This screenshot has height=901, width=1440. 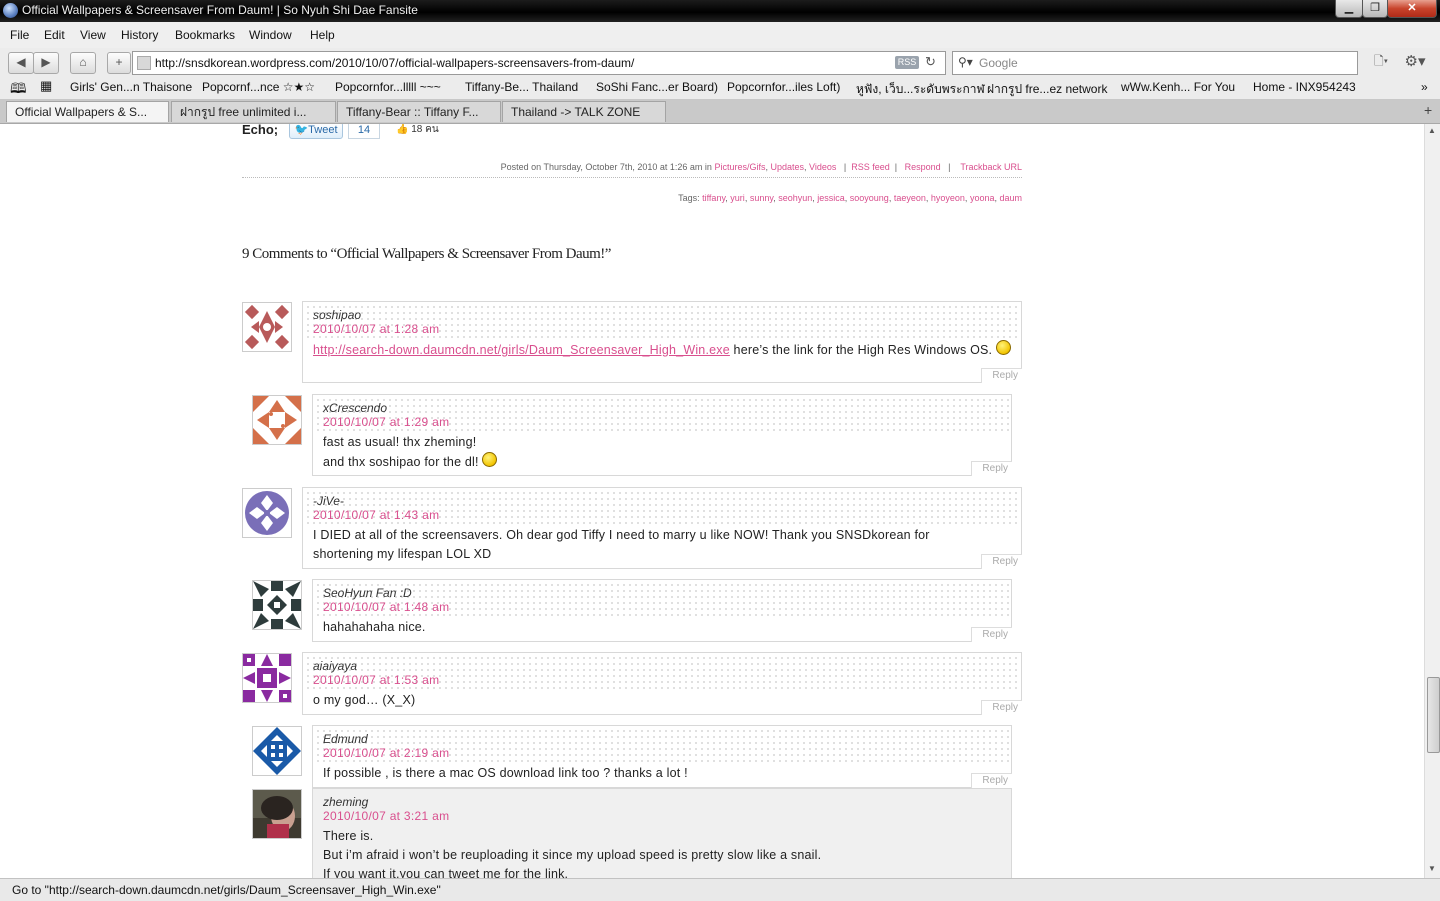 I want to click on category-link: Videos, so click(x=822, y=167).